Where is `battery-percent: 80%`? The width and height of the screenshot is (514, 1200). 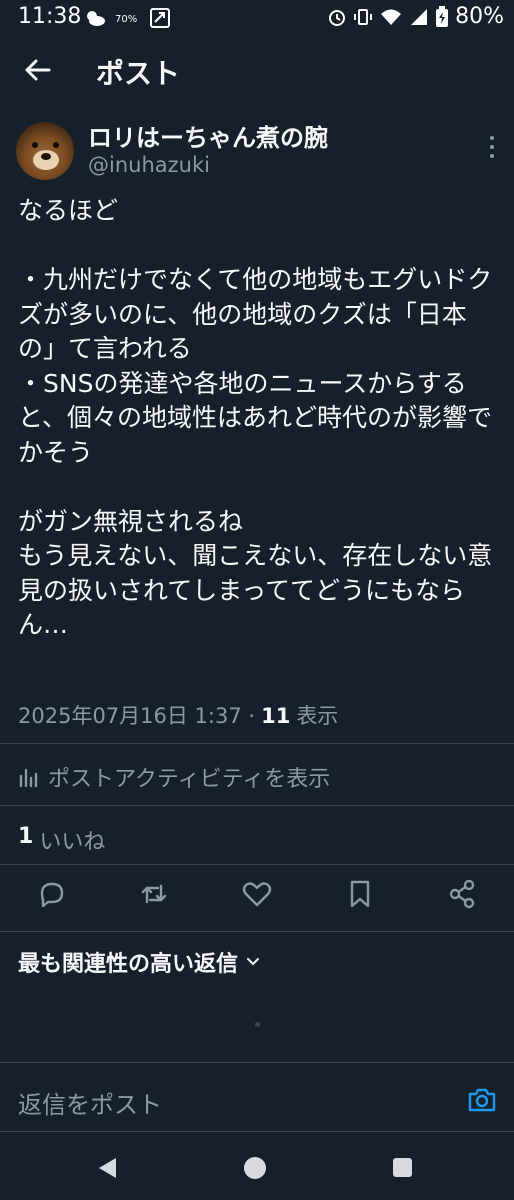 battery-percent: 80% is located at coordinates (479, 16).